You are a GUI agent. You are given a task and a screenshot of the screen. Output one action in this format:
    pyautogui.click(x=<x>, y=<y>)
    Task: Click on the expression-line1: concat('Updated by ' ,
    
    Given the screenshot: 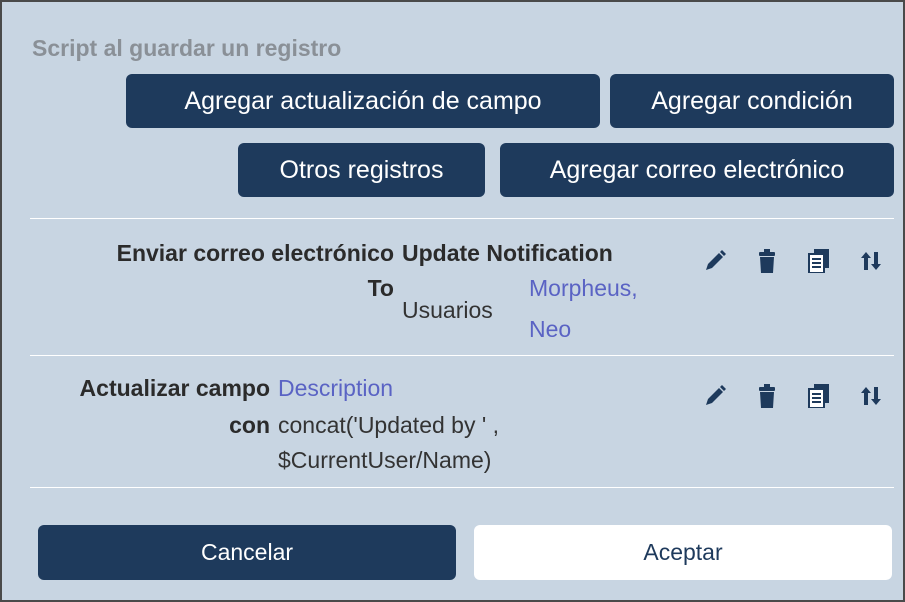 What is the action you would take?
    pyautogui.click(x=389, y=425)
    